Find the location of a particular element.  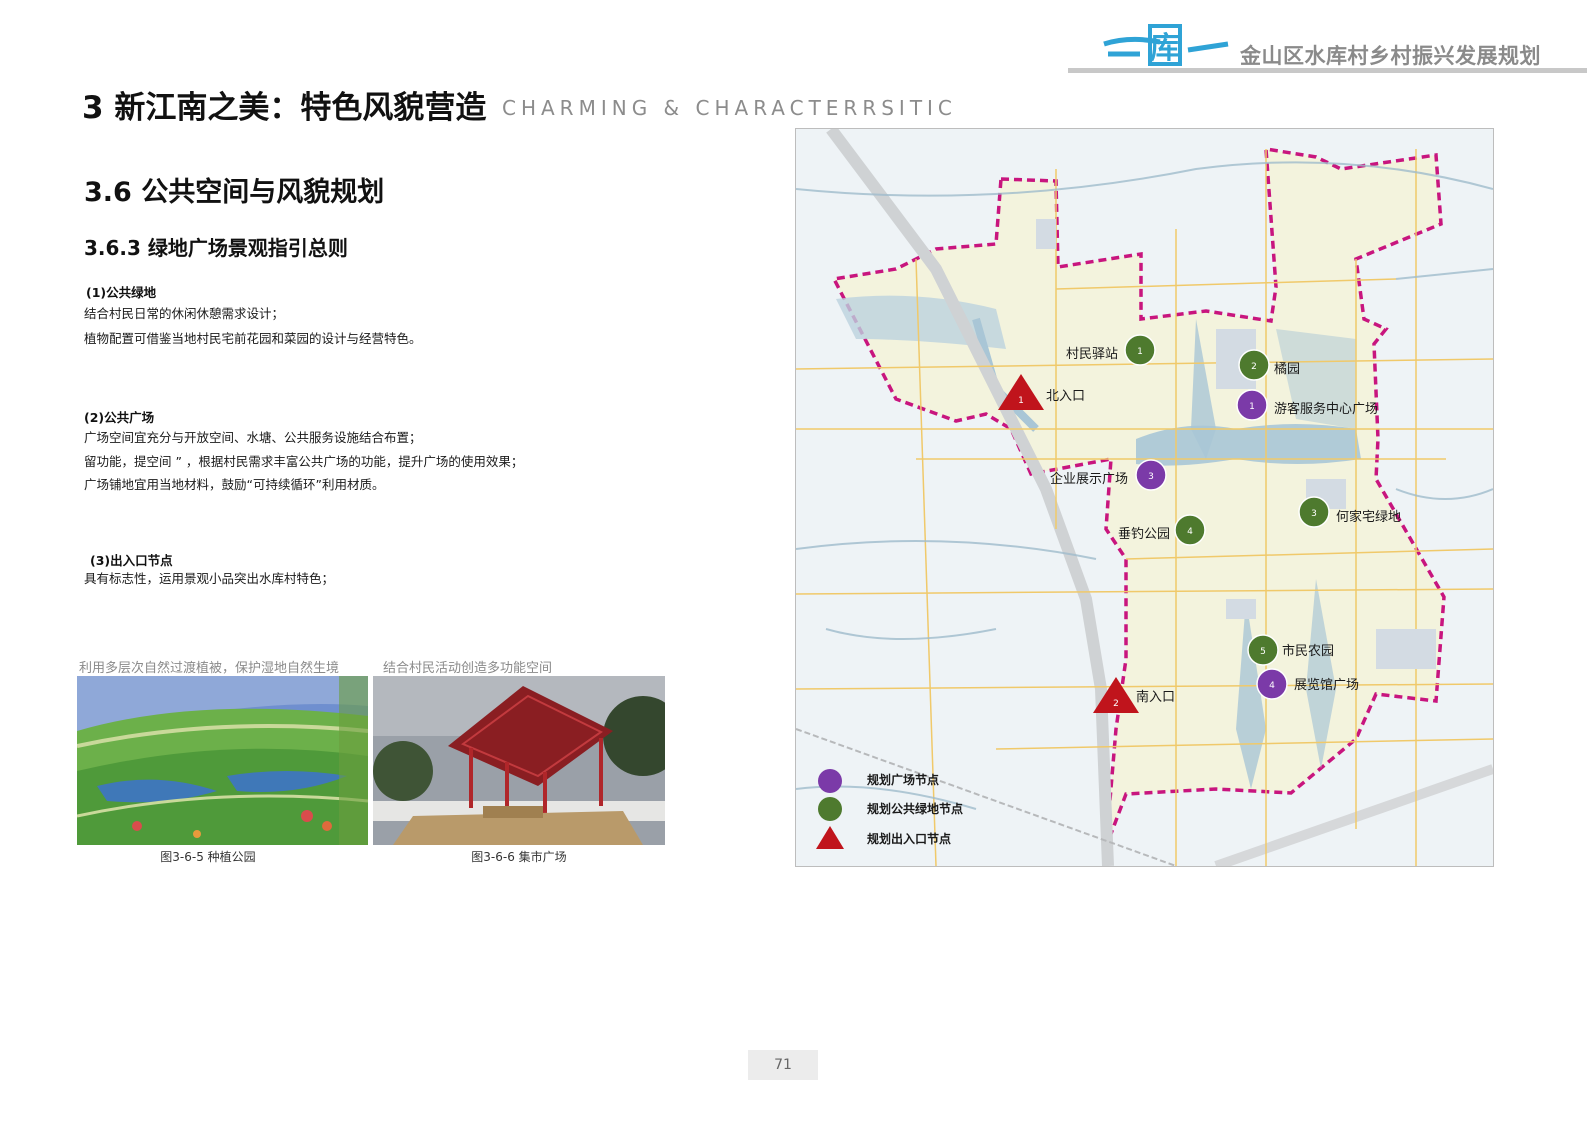

block-title-entrance: (3)出入口节点 is located at coordinates (131, 560).